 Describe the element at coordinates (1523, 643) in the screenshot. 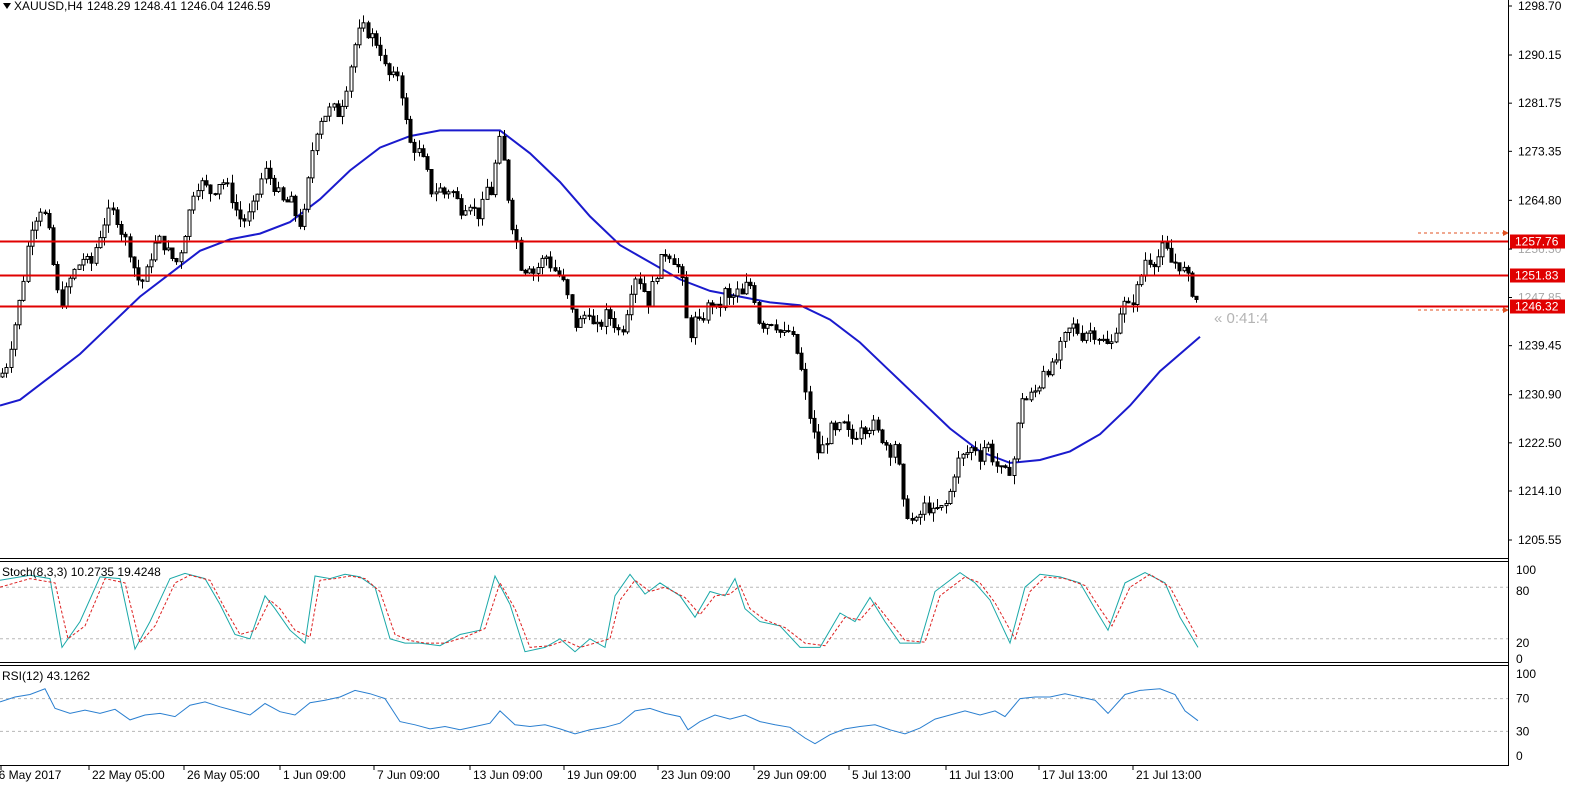

I see `stoch-tick-label: 20` at that location.